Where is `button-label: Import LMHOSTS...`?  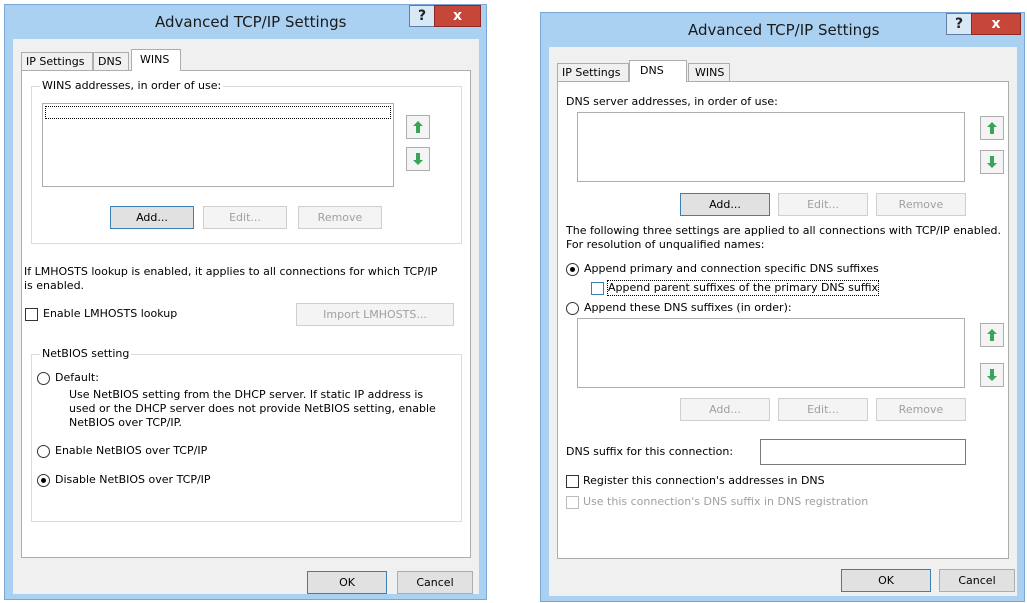 button-label: Import LMHOSTS... is located at coordinates (375, 314).